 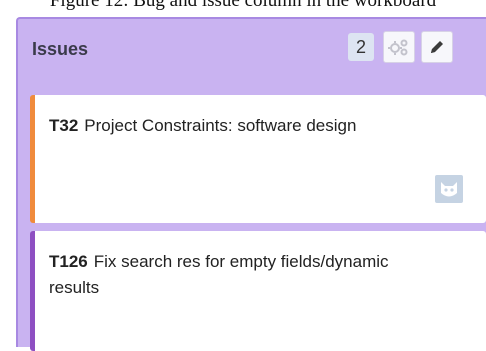 What do you see at coordinates (68, 261) in the screenshot?
I see `task-id: T126` at bounding box center [68, 261].